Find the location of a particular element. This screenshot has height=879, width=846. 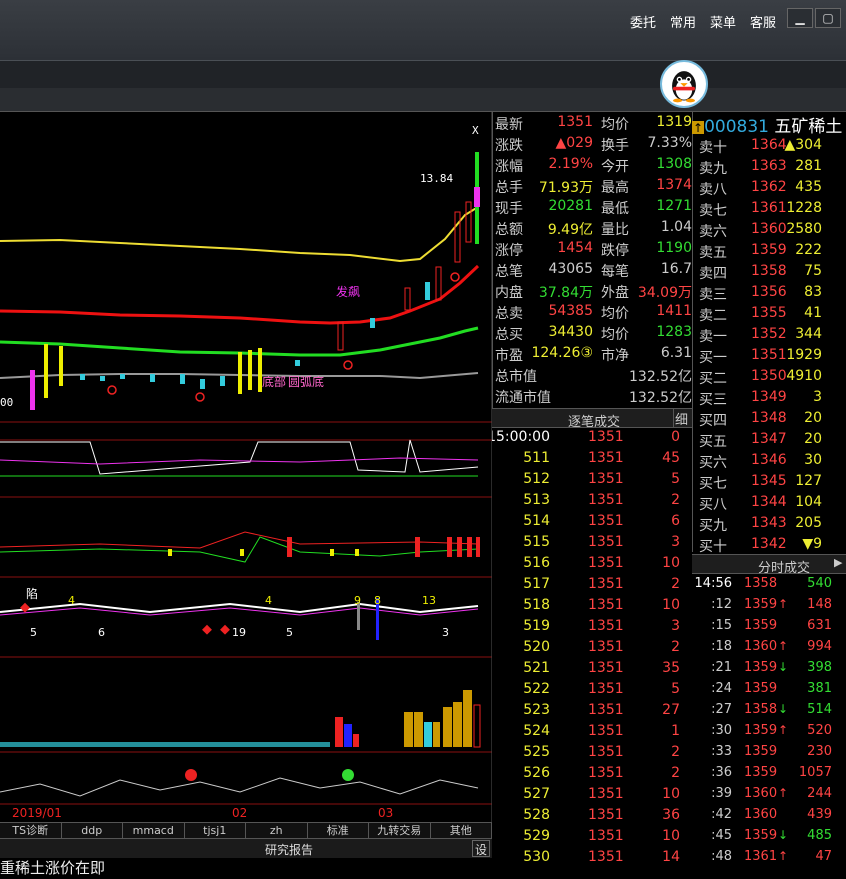

buy-level: 买六 1346 30 is located at coordinates (769, 461).